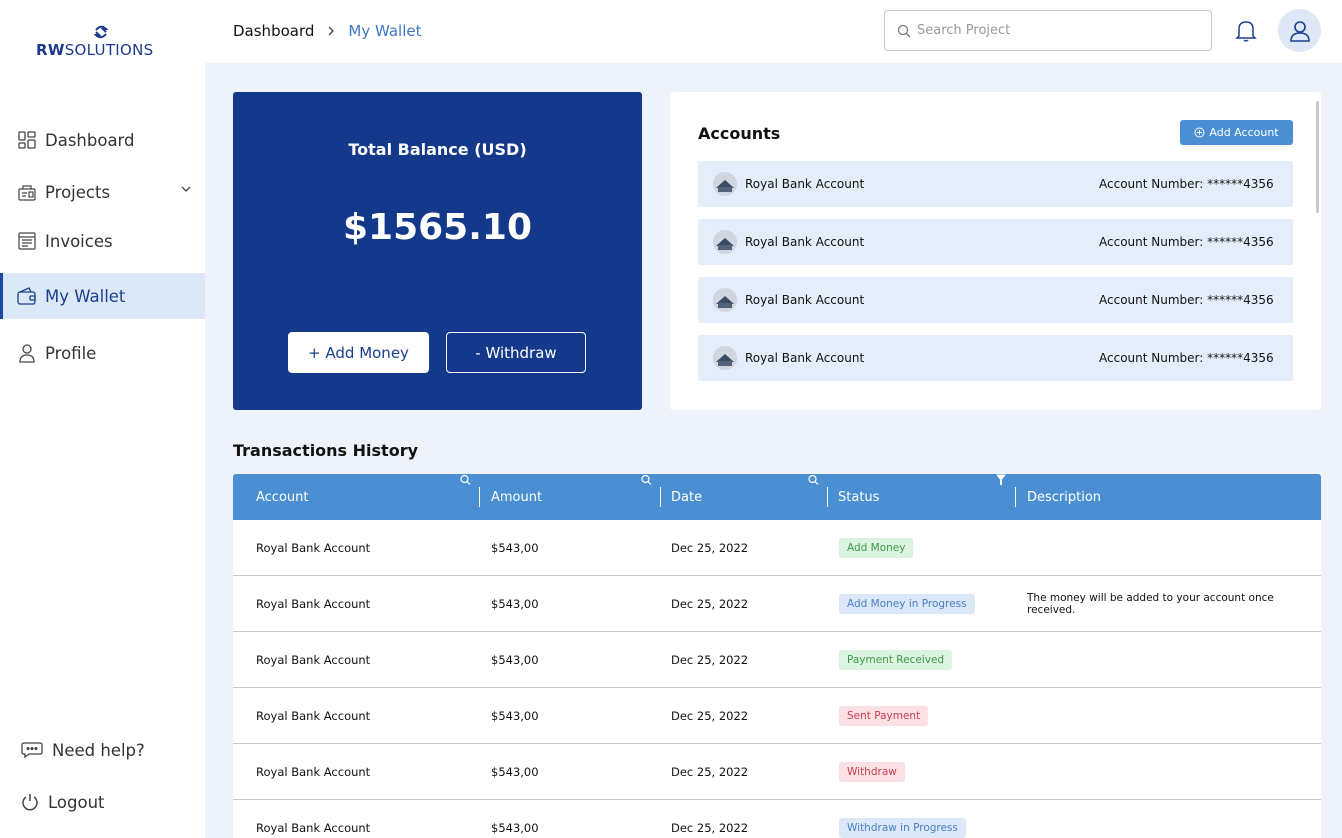 Image resolution: width=1342 pixels, height=838 pixels. I want to click on search-box, so click(1048, 30).